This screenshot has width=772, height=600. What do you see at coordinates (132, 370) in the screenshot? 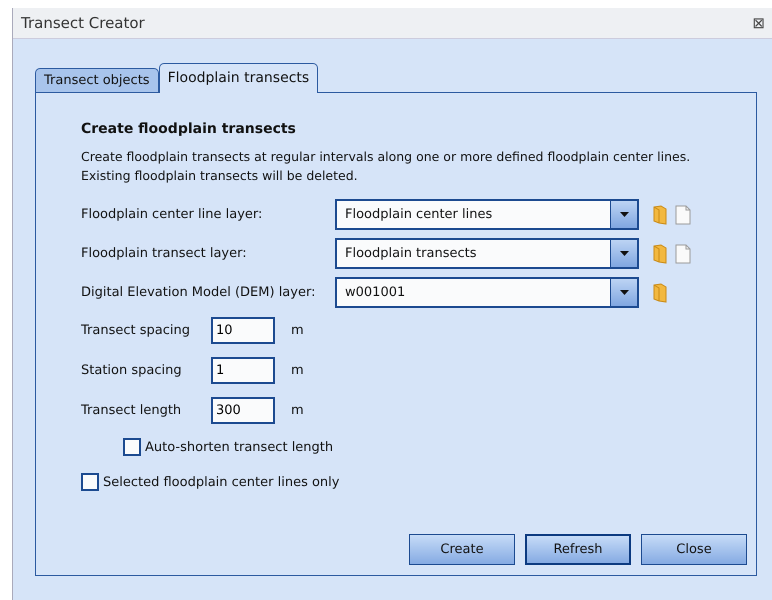
I see `field-label: Station spacing` at bounding box center [132, 370].